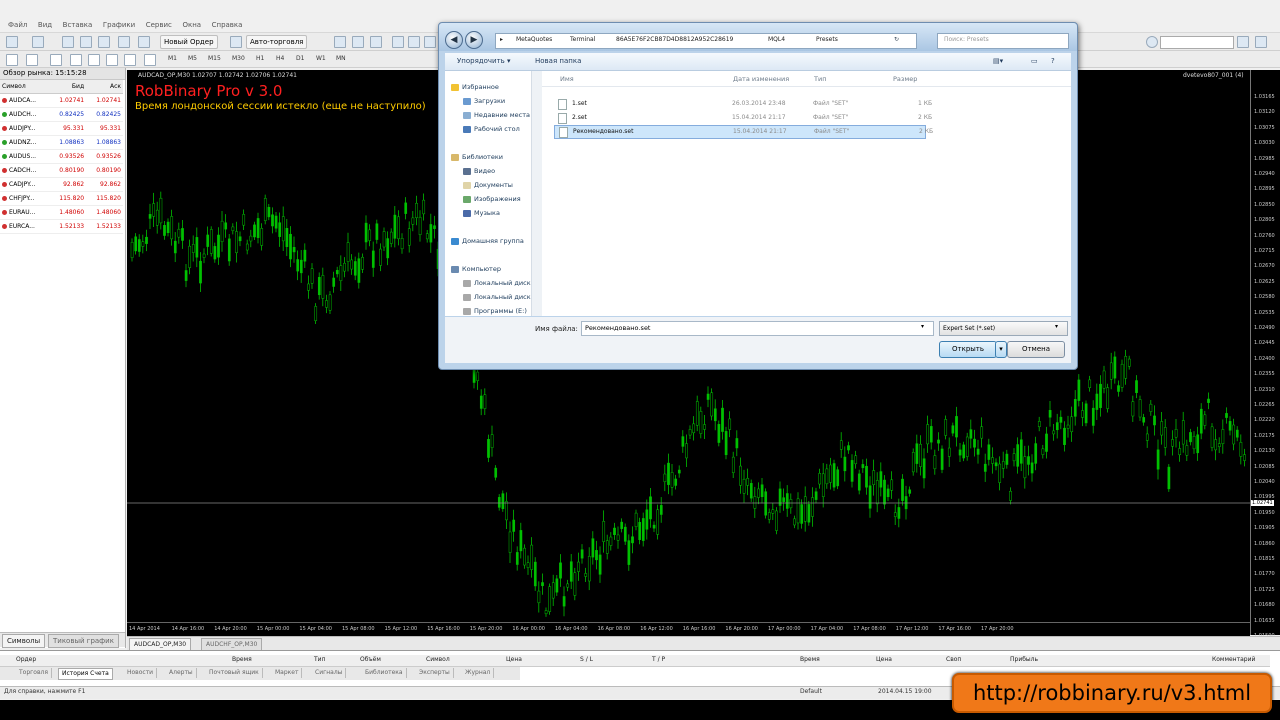 The height and width of the screenshot is (720, 1280). Describe the element at coordinates (492, 199) in the screenshot. I see `nav-images: Изображения` at that location.